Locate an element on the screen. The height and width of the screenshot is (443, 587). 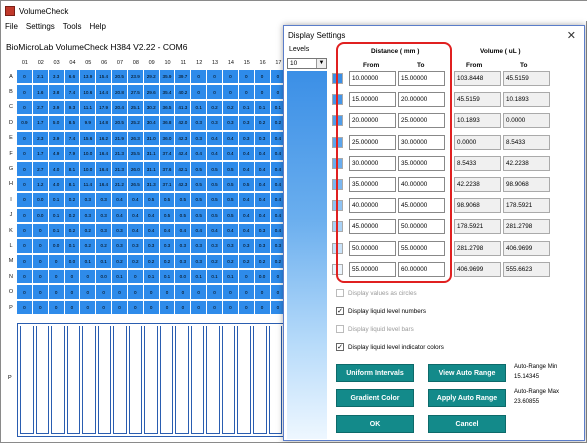
plate-well: 42.0 is located at coordinates (183, 123).